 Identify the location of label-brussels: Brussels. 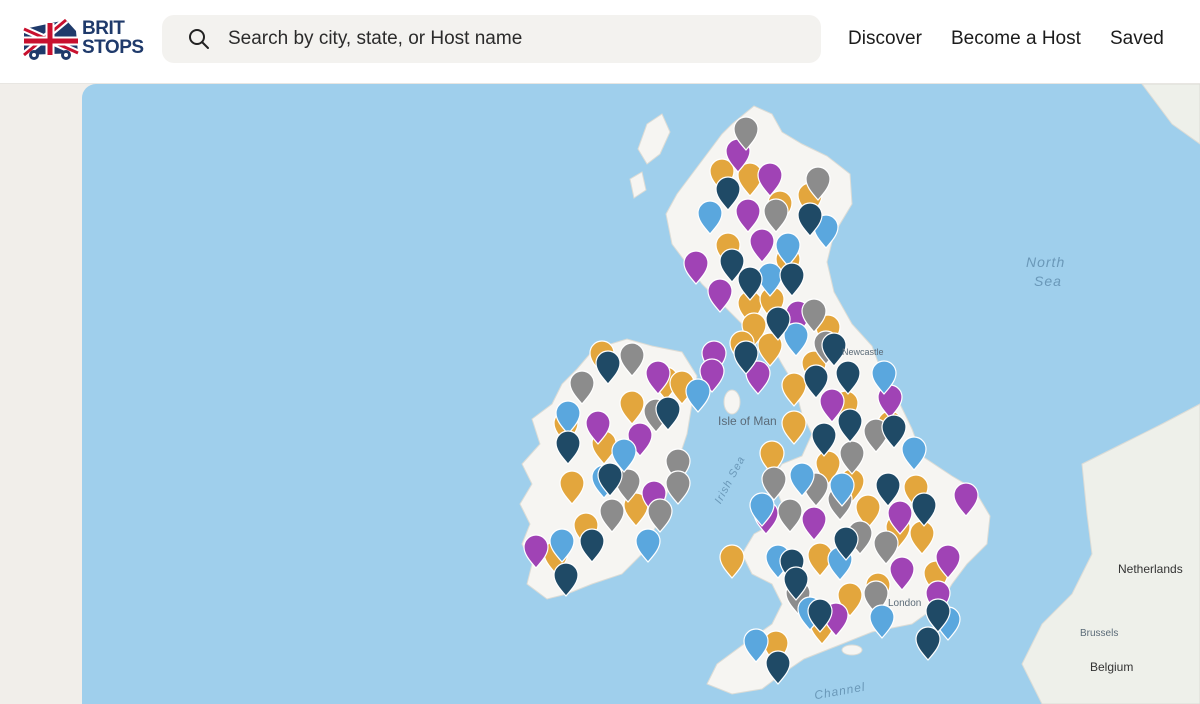
(1099, 633).